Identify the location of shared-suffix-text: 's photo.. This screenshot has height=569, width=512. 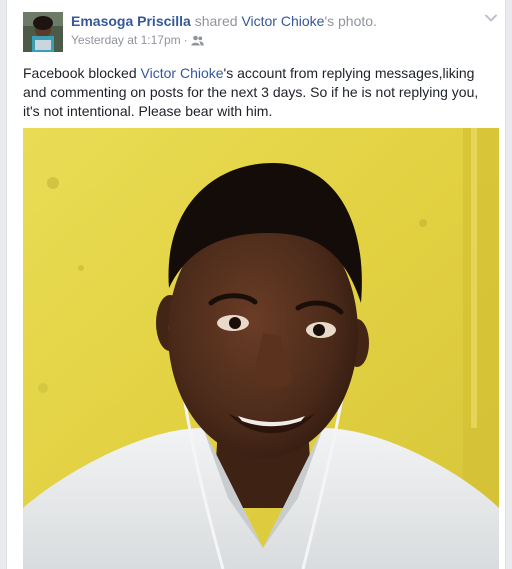
(350, 21).